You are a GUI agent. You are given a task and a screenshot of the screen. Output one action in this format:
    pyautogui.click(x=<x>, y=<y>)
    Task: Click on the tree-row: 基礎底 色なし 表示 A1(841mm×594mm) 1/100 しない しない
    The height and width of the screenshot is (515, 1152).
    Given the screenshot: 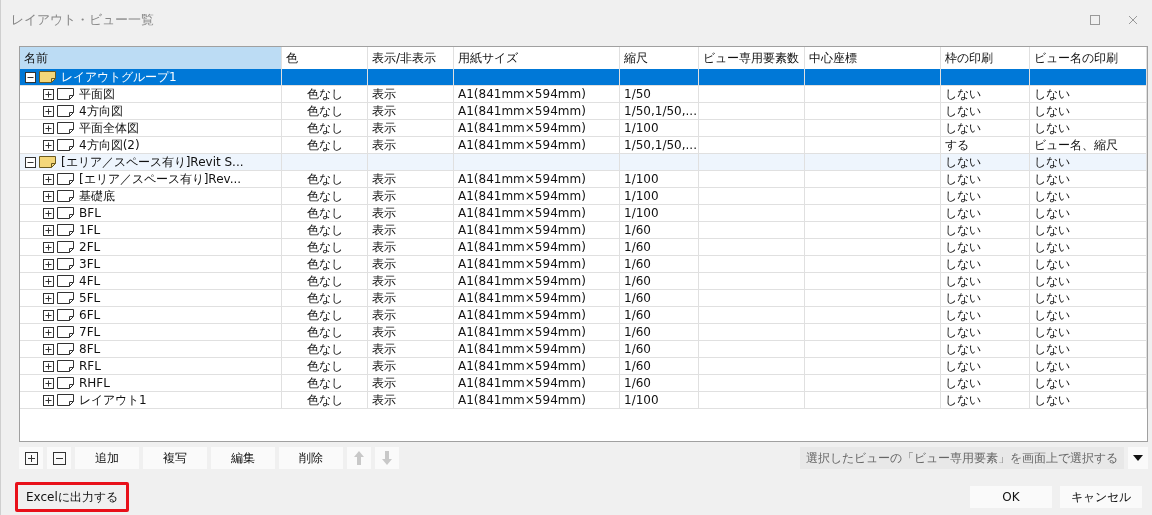 What is the action you would take?
    pyautogui.click(x=583, y=196)
    